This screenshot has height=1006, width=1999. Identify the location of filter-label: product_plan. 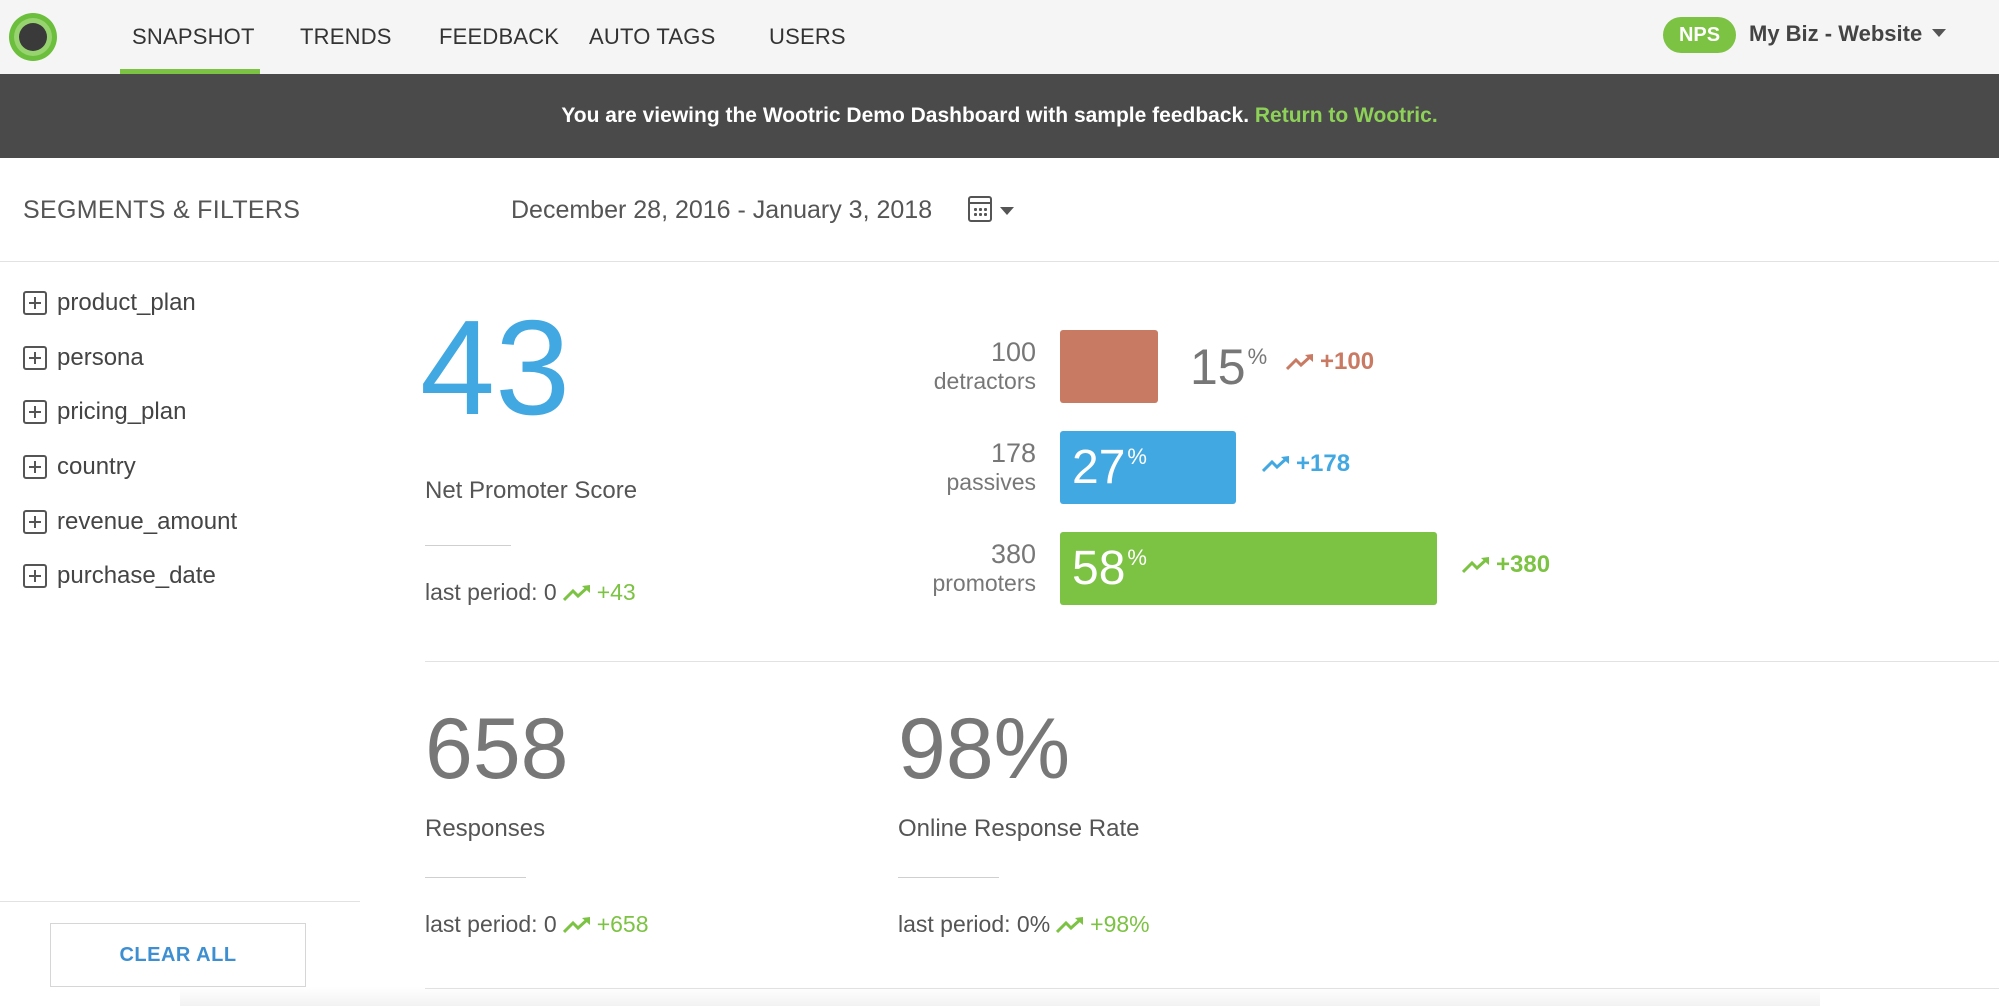
(126, 302).